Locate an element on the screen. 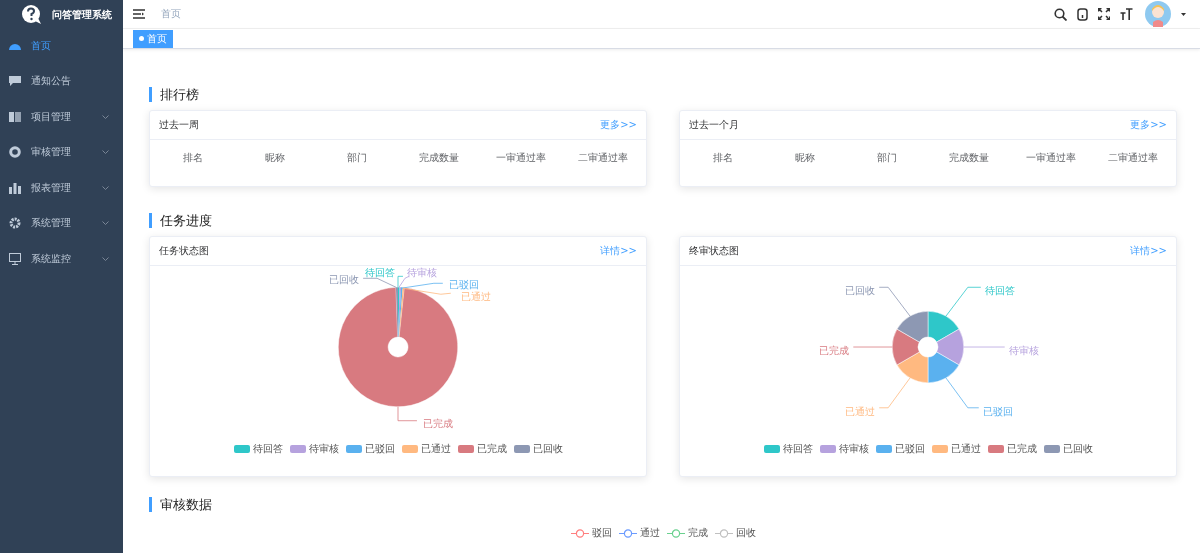 The image size is (1200, 553). sidebar-item: 项目管理 is located at coordinates (61, 117).